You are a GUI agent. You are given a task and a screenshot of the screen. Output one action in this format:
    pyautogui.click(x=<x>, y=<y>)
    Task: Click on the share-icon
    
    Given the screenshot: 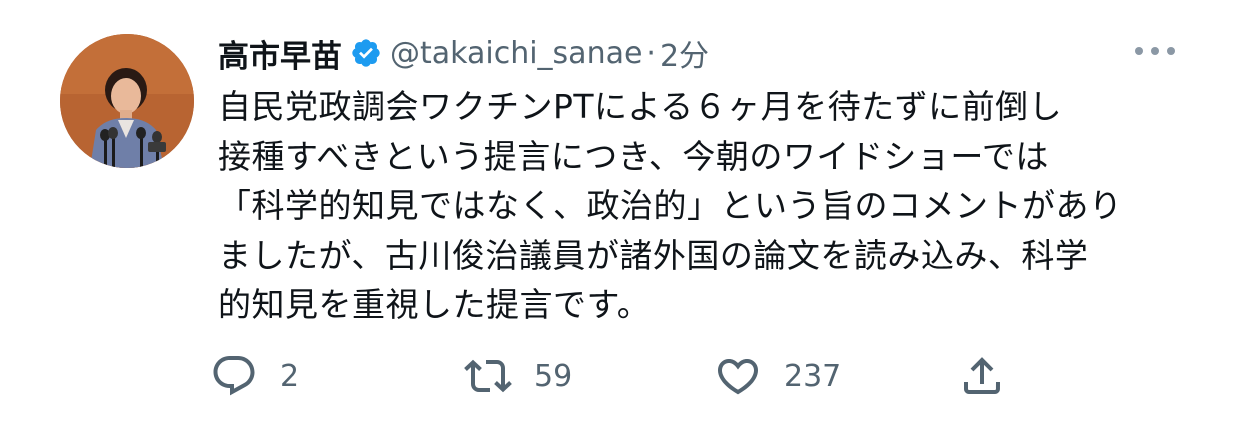 What is the action you would take?
    pyautogui.click(x=982, y=375)
    